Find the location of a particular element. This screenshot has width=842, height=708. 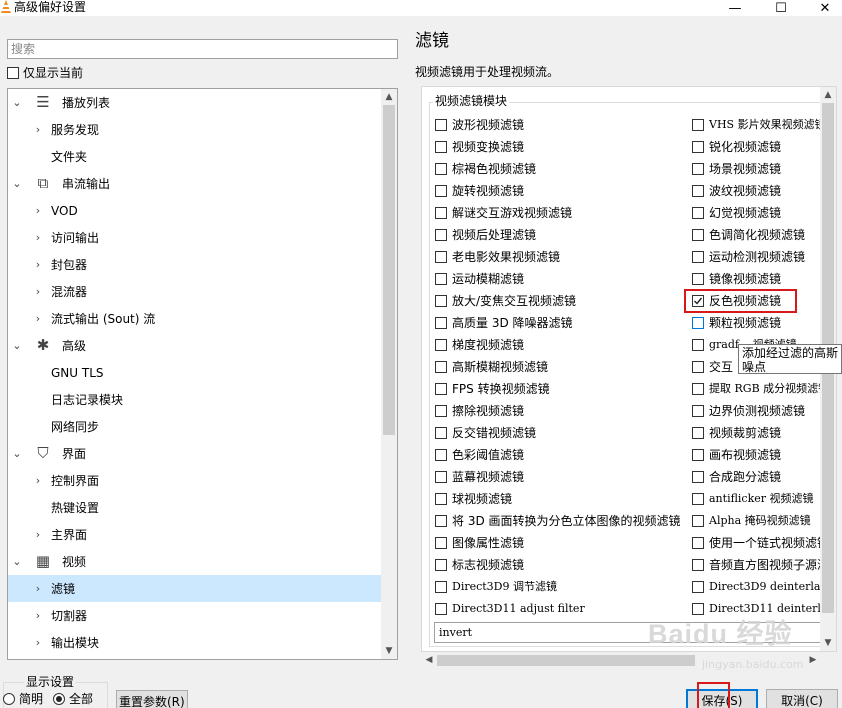

filter-option: 视频后处理滤镜 is located at coordinates (560, 235).